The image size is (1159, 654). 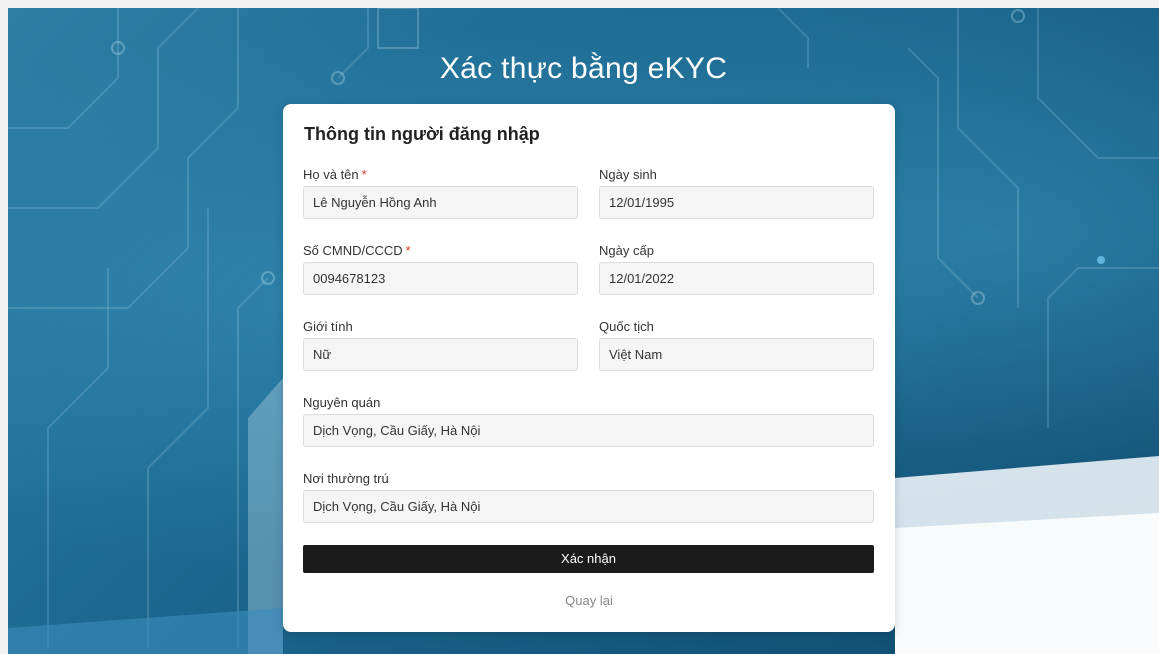 What do you see at coordinates (626, 326) in the screenshot?
I see `nationality-label: Quốc tịch` at bounding box center [626, 326].